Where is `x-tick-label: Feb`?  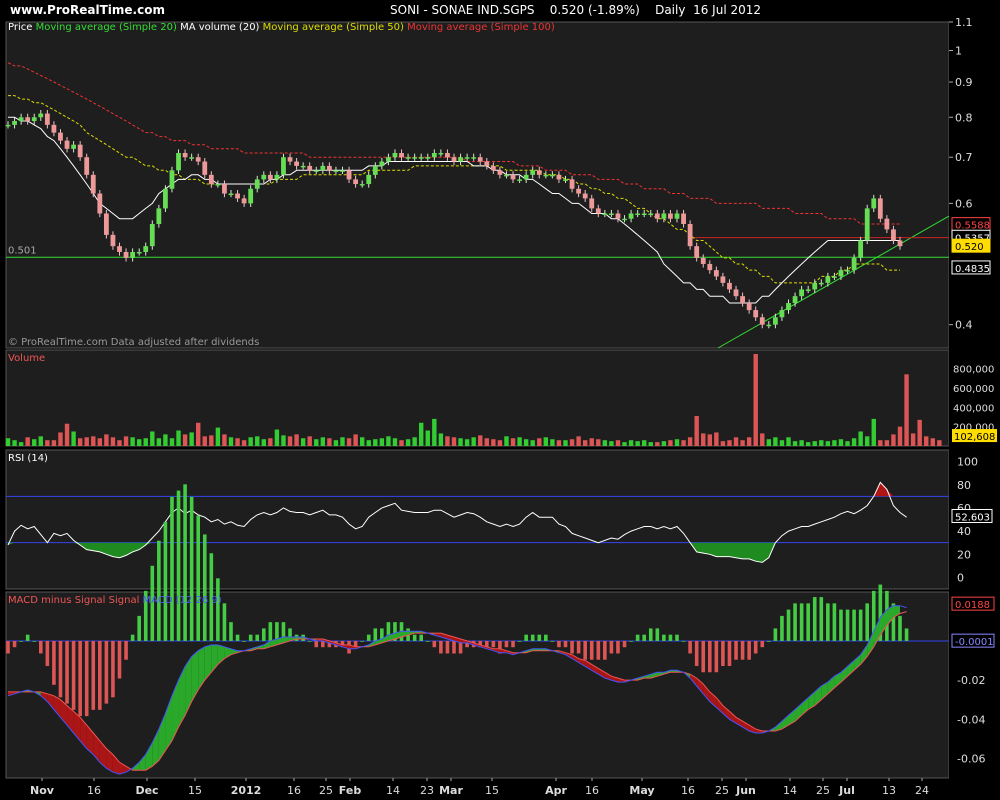 x-tick-label: Feb is located at coordinates (350, 790).